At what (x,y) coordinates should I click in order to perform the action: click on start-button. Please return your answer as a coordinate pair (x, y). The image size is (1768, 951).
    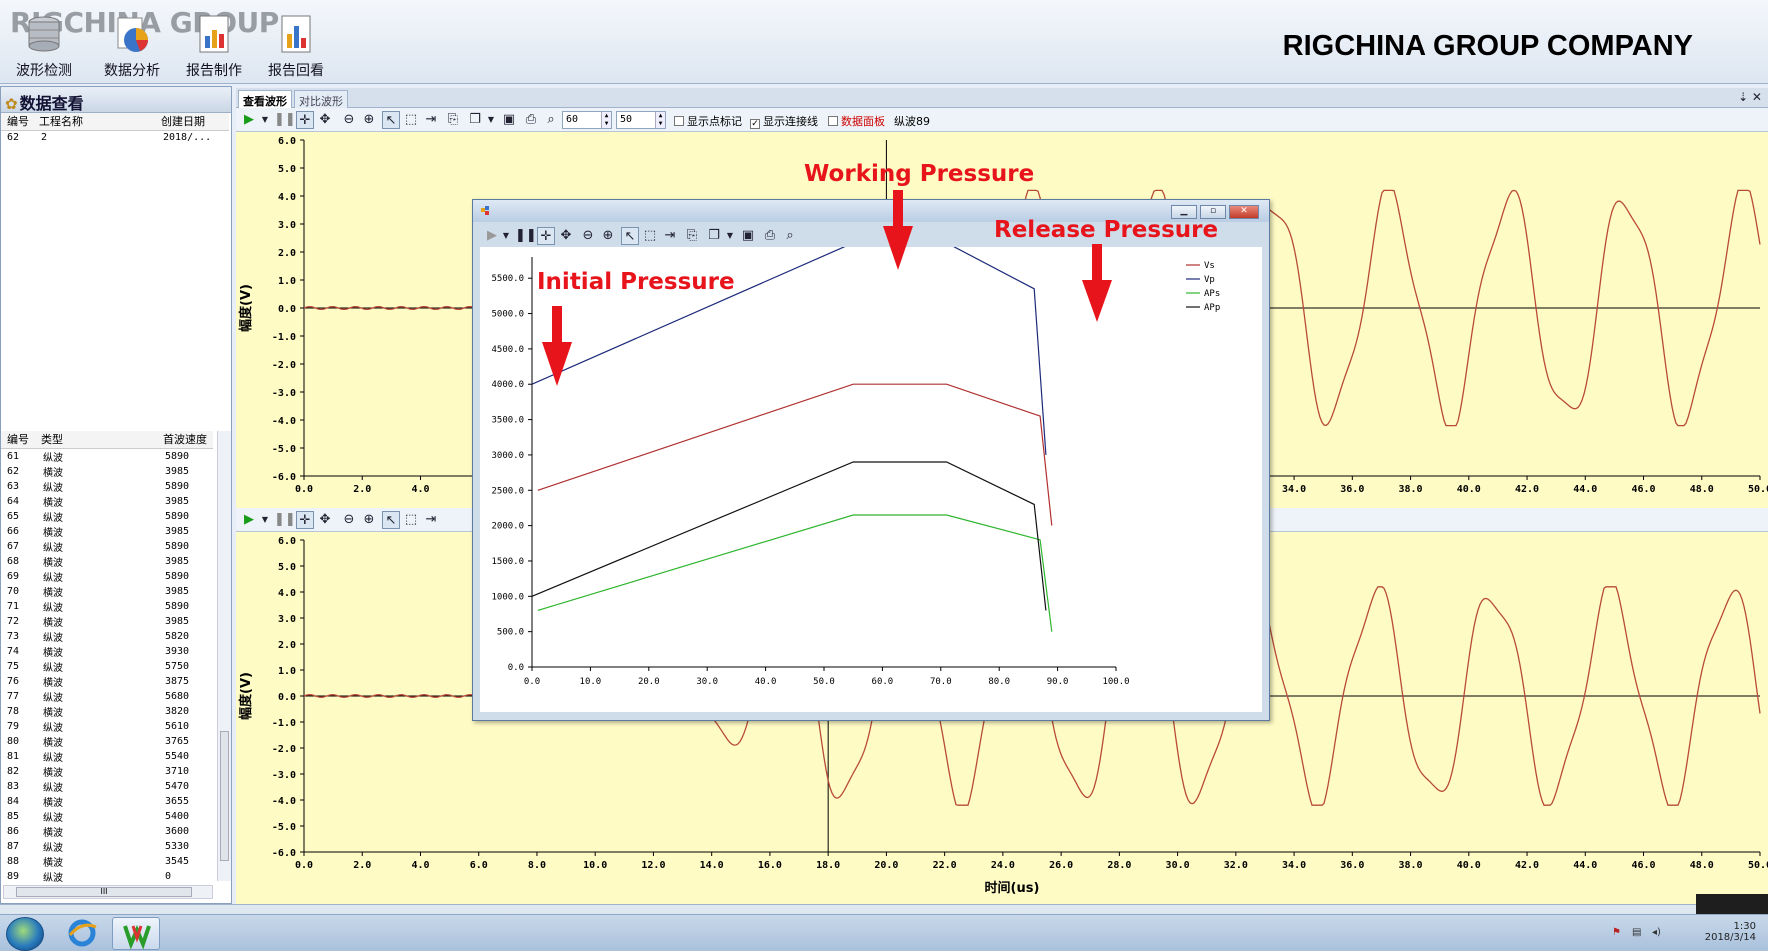
    Looking at the image, I should click on (25, 934).